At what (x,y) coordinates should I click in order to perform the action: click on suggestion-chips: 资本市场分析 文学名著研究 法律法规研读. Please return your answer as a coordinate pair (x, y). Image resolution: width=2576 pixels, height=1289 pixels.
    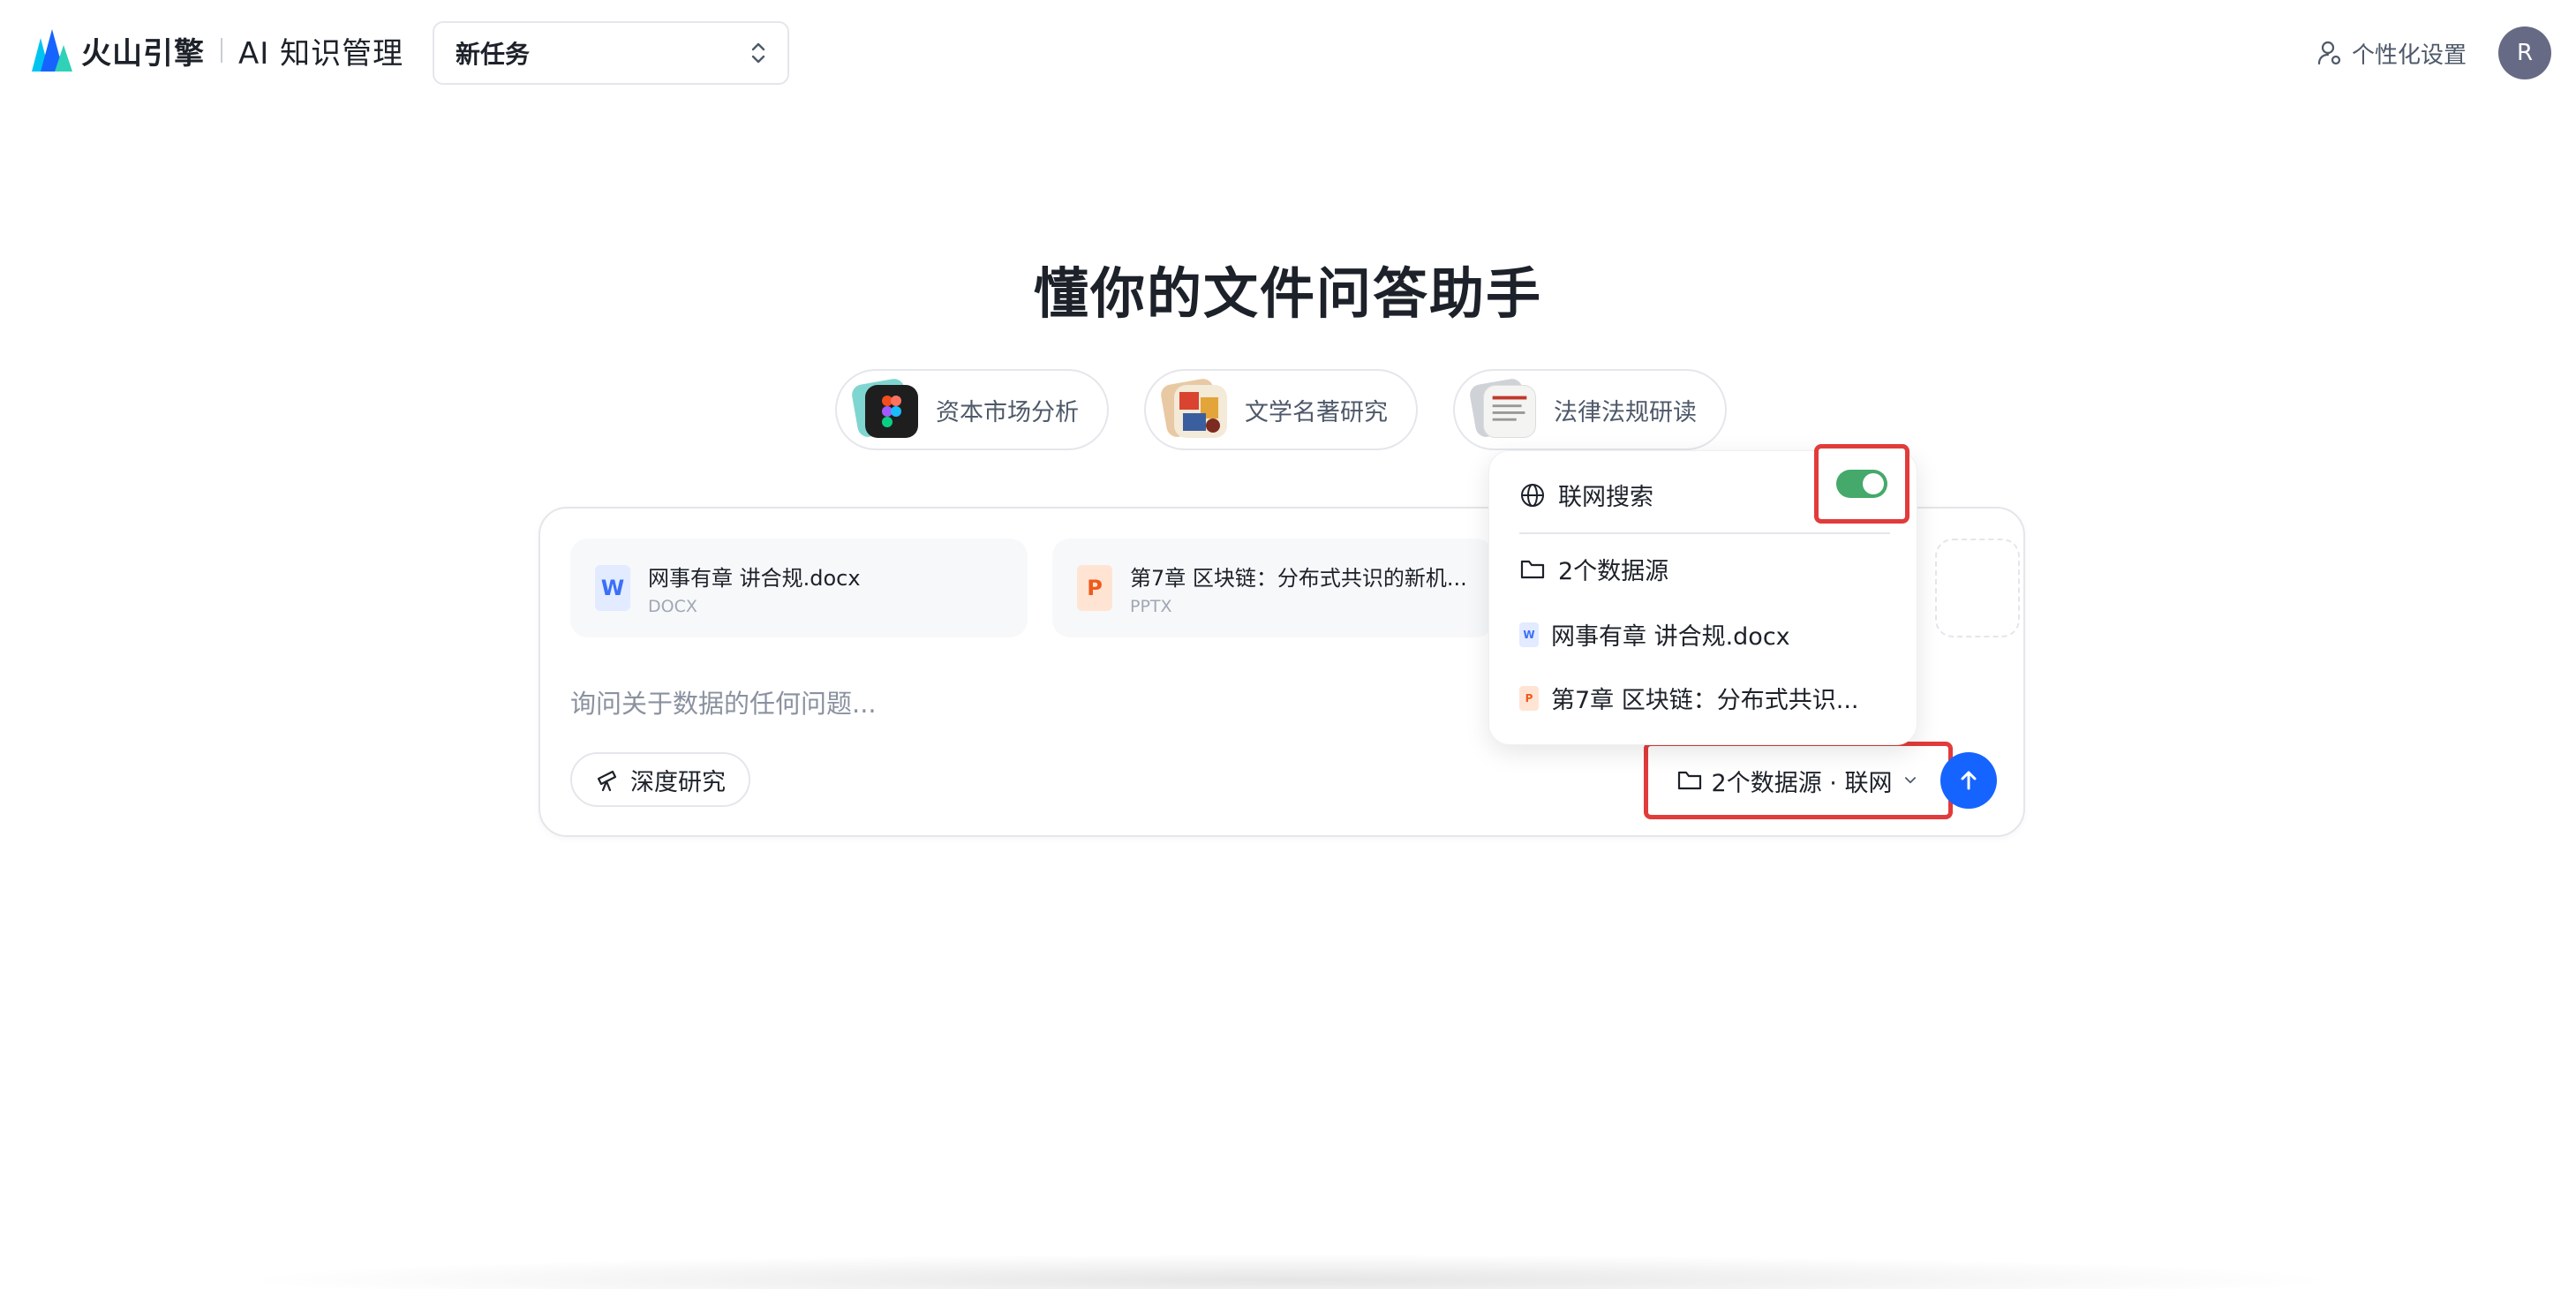
    Looking at the image, I should click on (1281, 409).